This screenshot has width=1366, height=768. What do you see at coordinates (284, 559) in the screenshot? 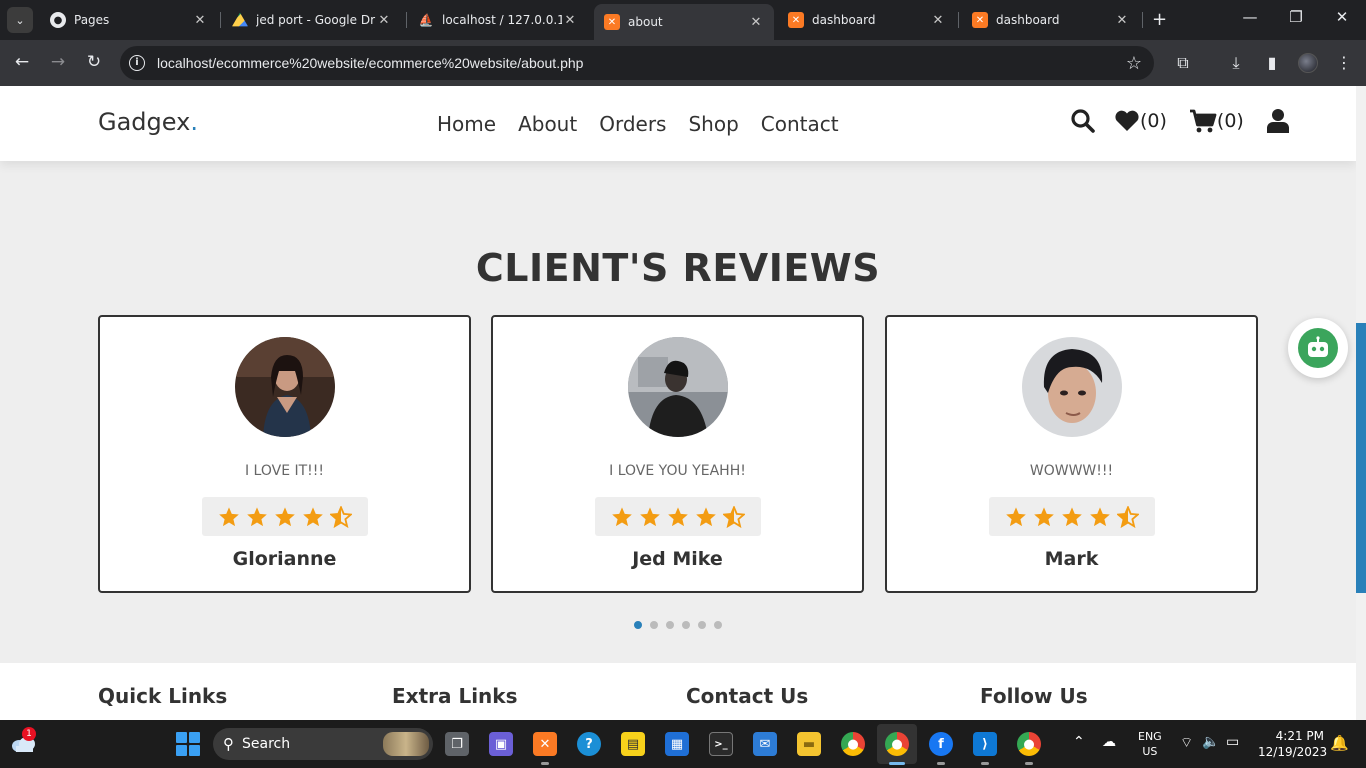
I see `client-name: Glorianne` at bounding box center [284, 559].